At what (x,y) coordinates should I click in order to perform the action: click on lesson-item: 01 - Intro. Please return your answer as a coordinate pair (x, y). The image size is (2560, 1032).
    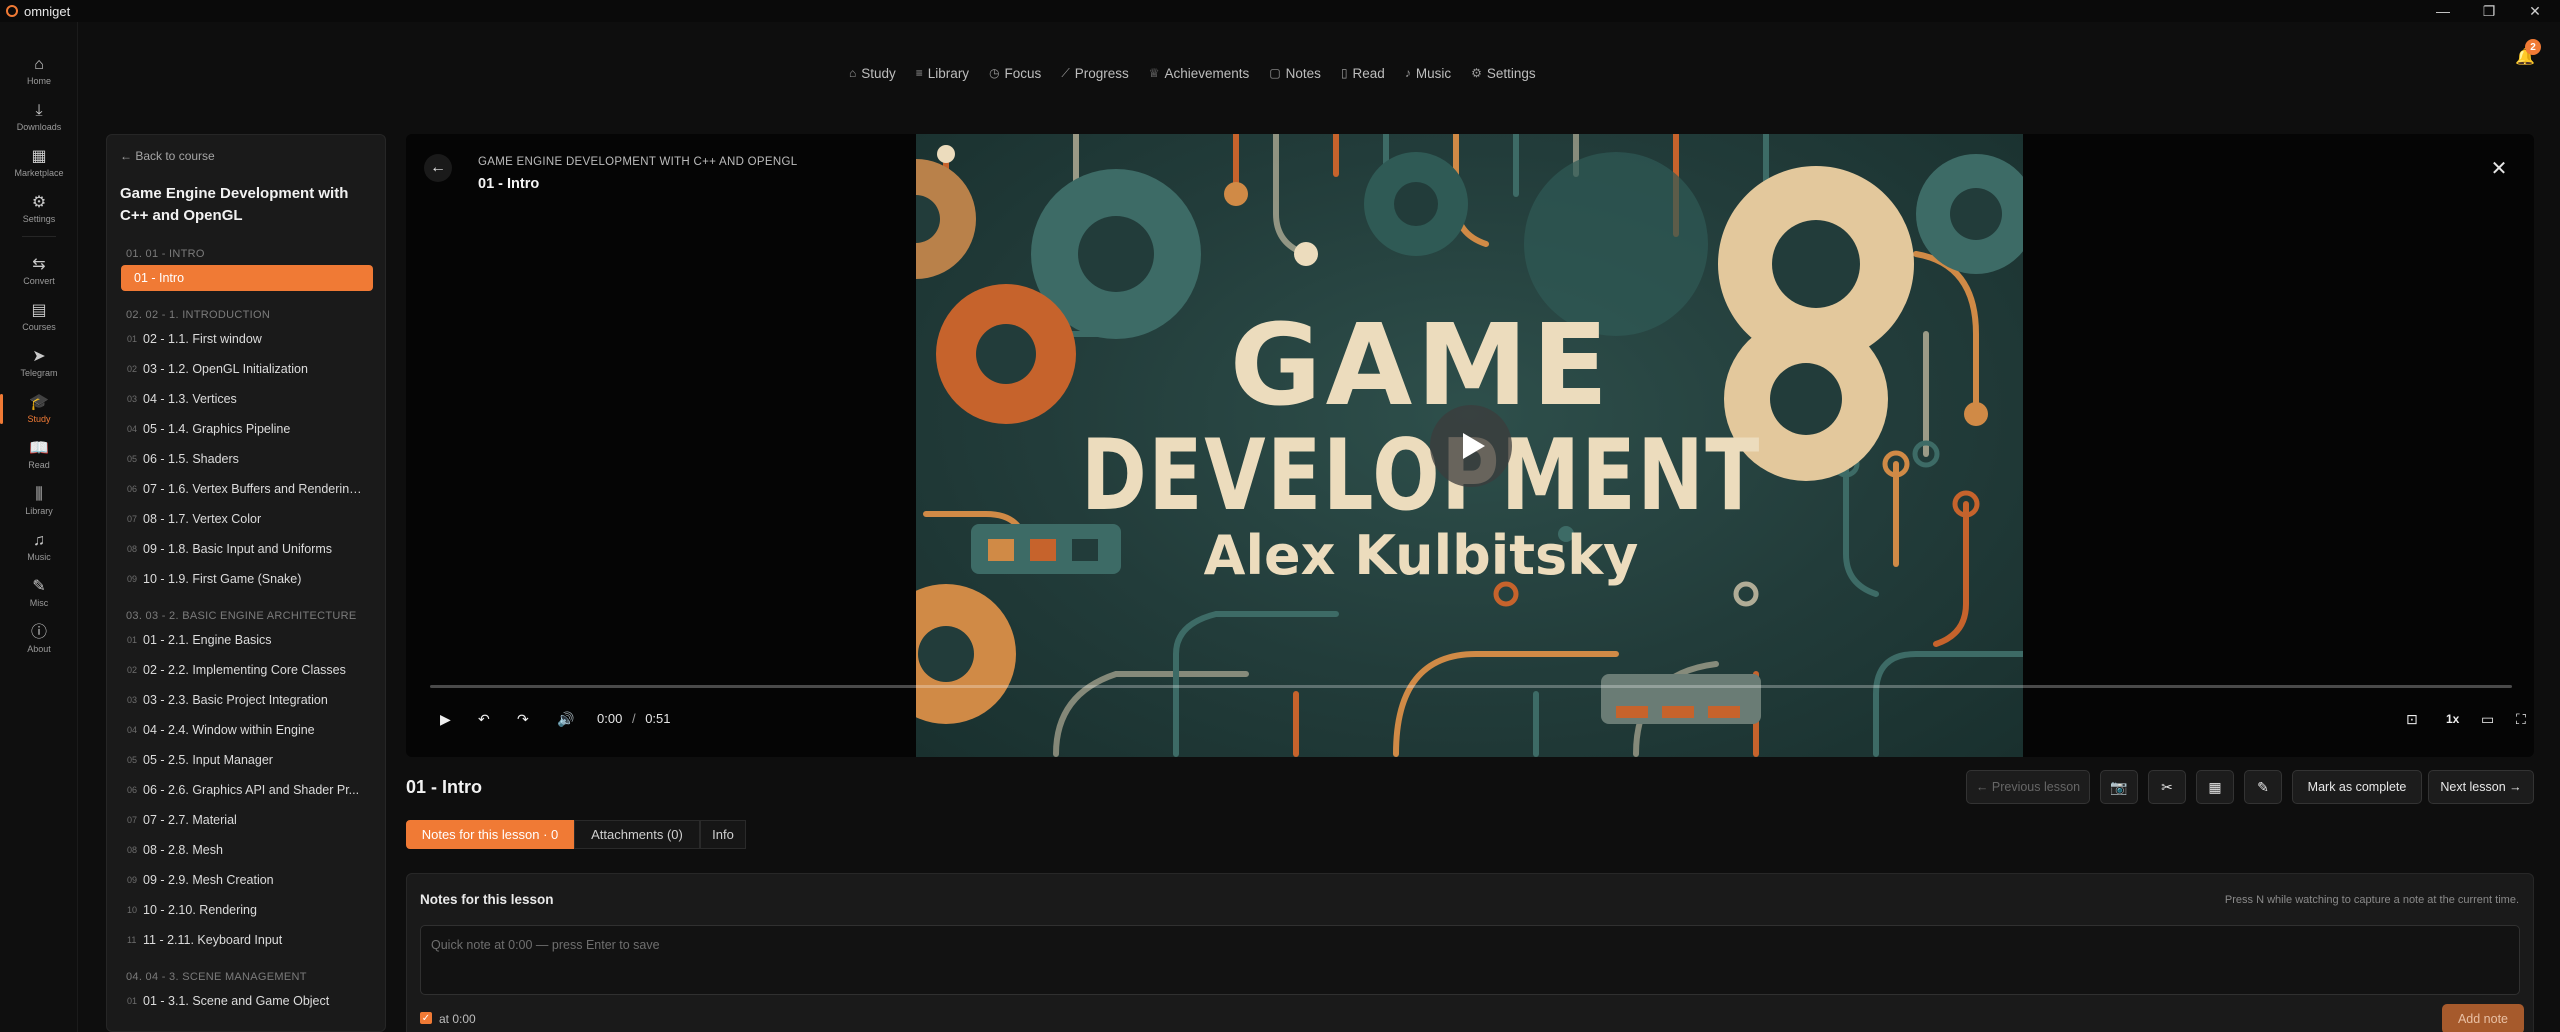
    Looking at the image, I should click on (247, 278).